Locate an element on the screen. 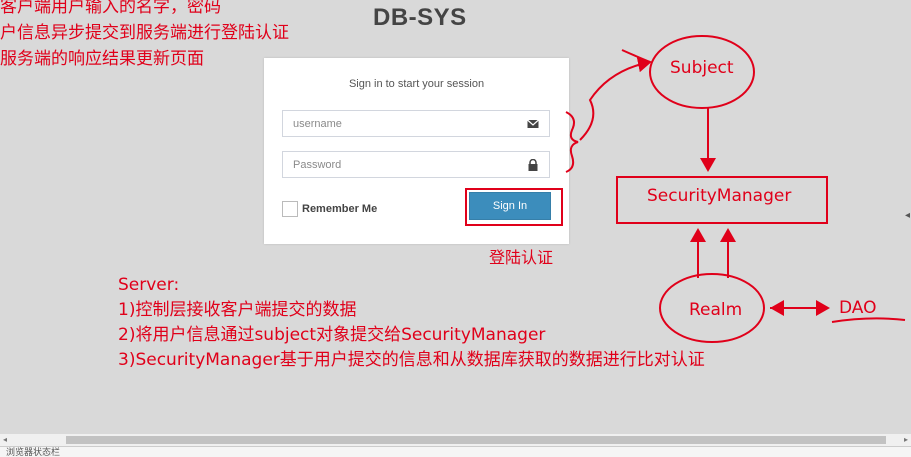 The height and width of the screenshot is (457, 911). username-field is located at coordinates (416, 123).